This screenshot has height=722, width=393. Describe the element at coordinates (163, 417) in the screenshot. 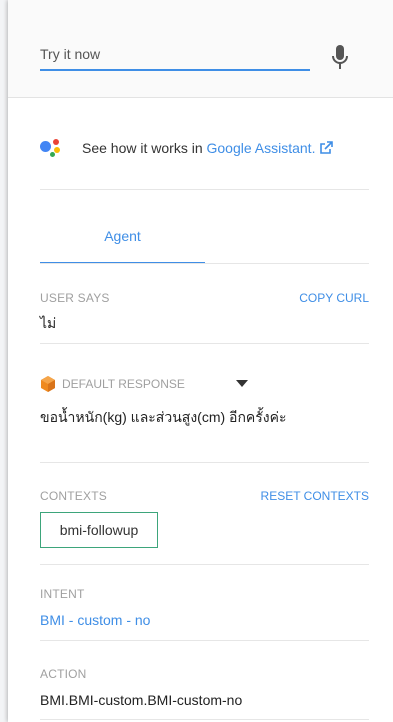

I see `default-response-value: ขอน้ำหนัก(kg) และส่วนสูง(cm) อีกครั้งค่ะ` at that location.